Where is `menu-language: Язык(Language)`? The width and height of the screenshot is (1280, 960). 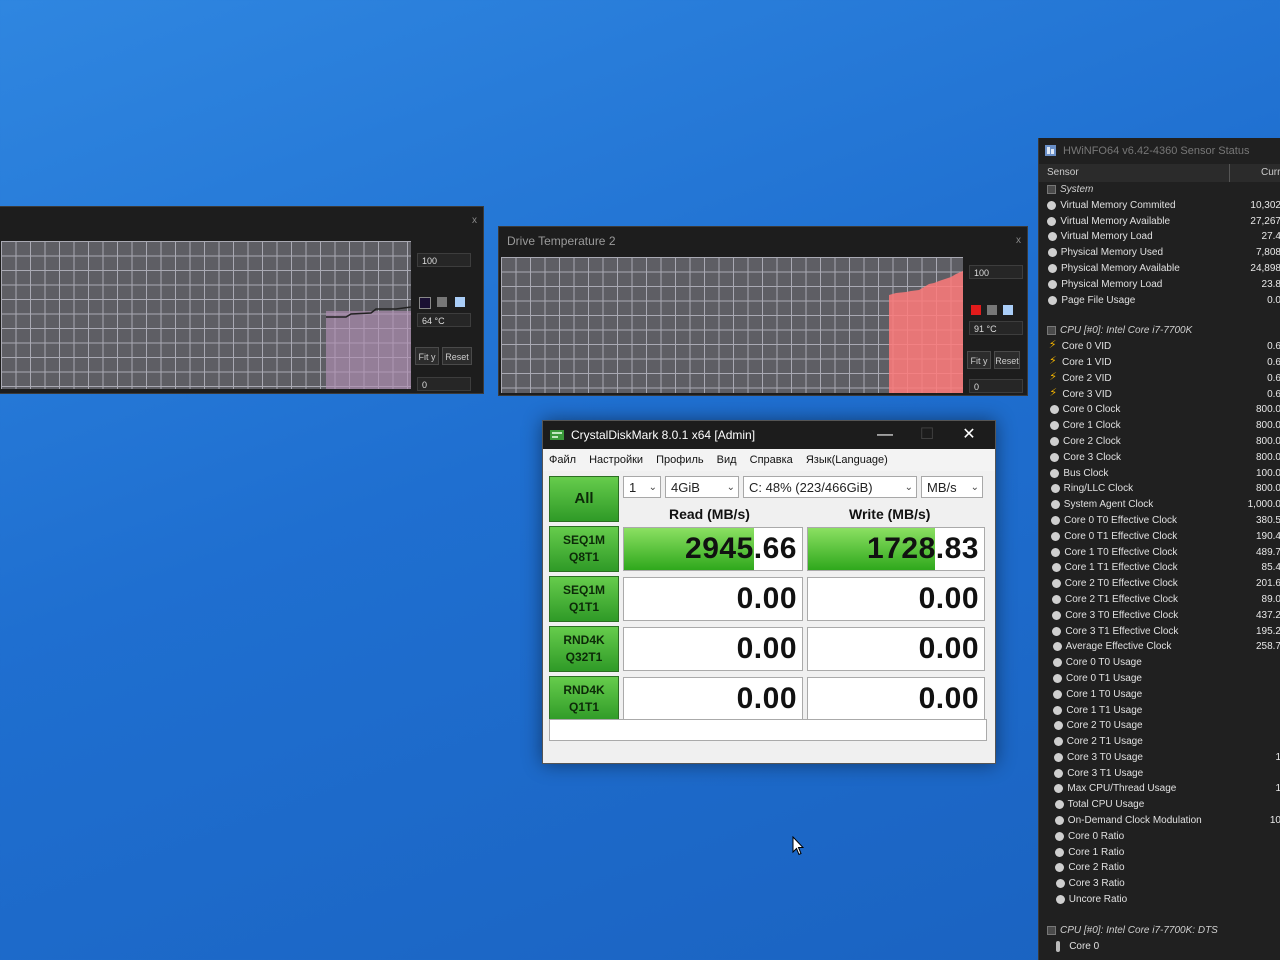
menu-language: Язык(Language) is located at coordinates (847, 460).